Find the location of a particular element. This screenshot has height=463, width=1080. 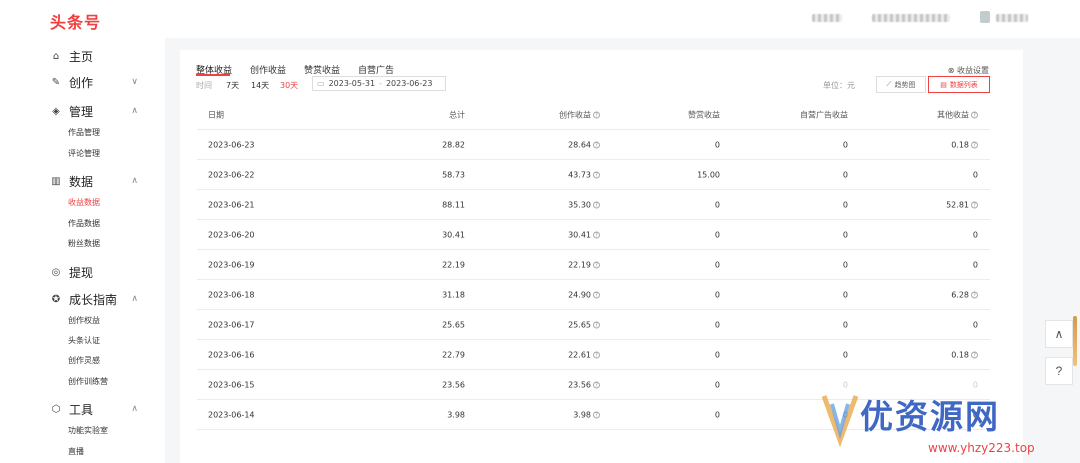

trend-chart-label: 趋势图 is located at coordinates (905, 84).